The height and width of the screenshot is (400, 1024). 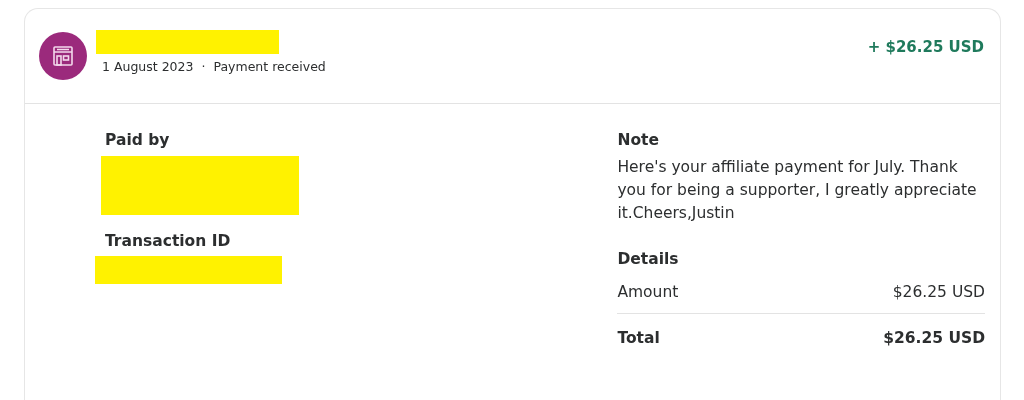 What do you see at coordinates (648, 260) in the screenshot?
I see `section-label: Details` at bounding box center [648, 260].